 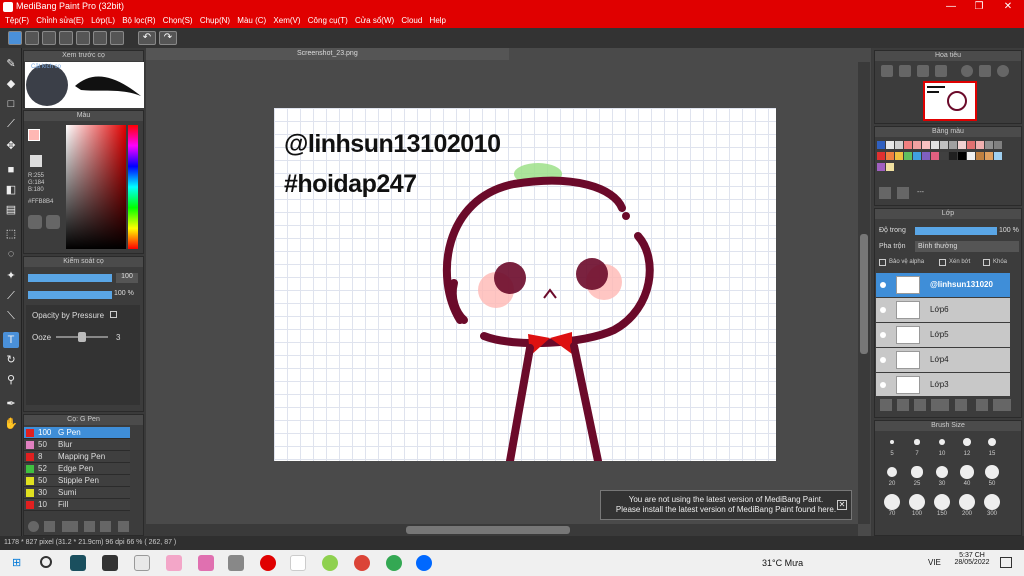 I want to click on layer-item: @linhsun131020, so click(x=943, y=285).